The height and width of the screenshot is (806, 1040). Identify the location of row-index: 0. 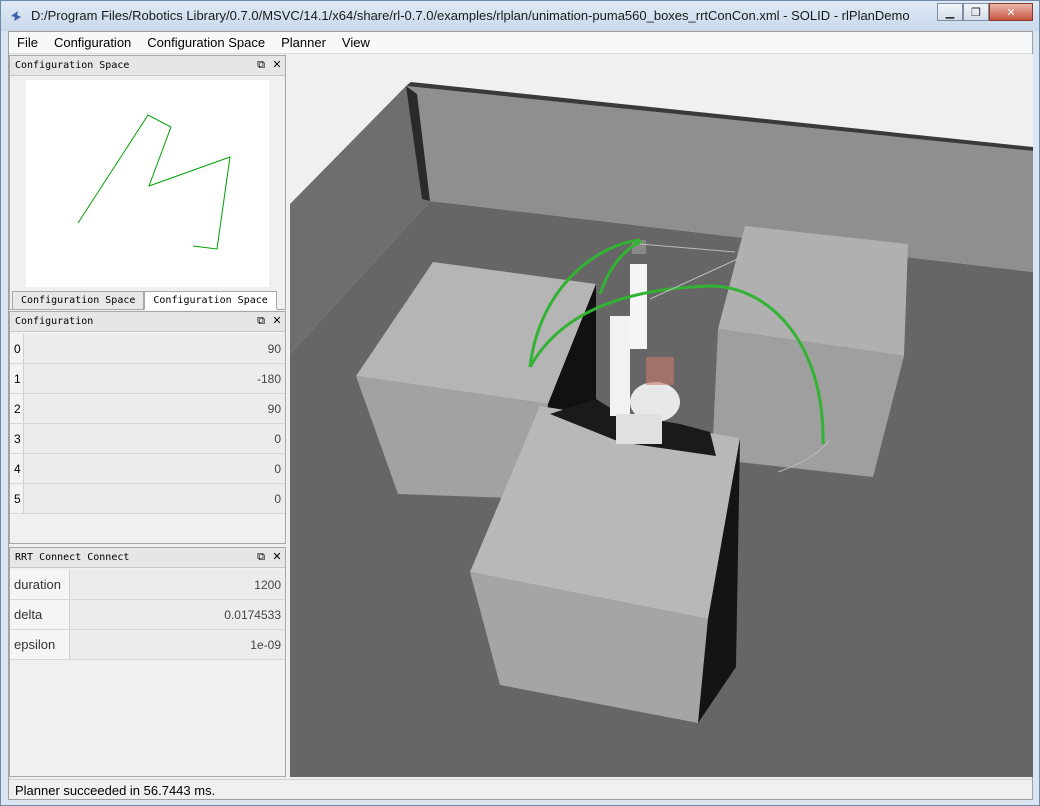
(17, 348).